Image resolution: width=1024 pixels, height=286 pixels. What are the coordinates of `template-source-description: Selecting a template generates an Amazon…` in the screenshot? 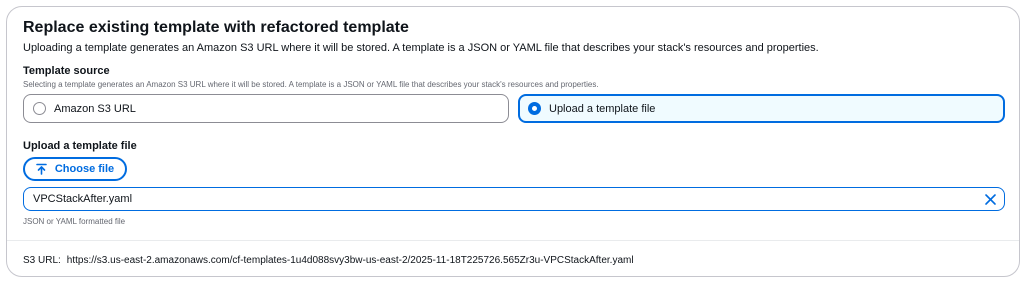 It's located at (311, 84).